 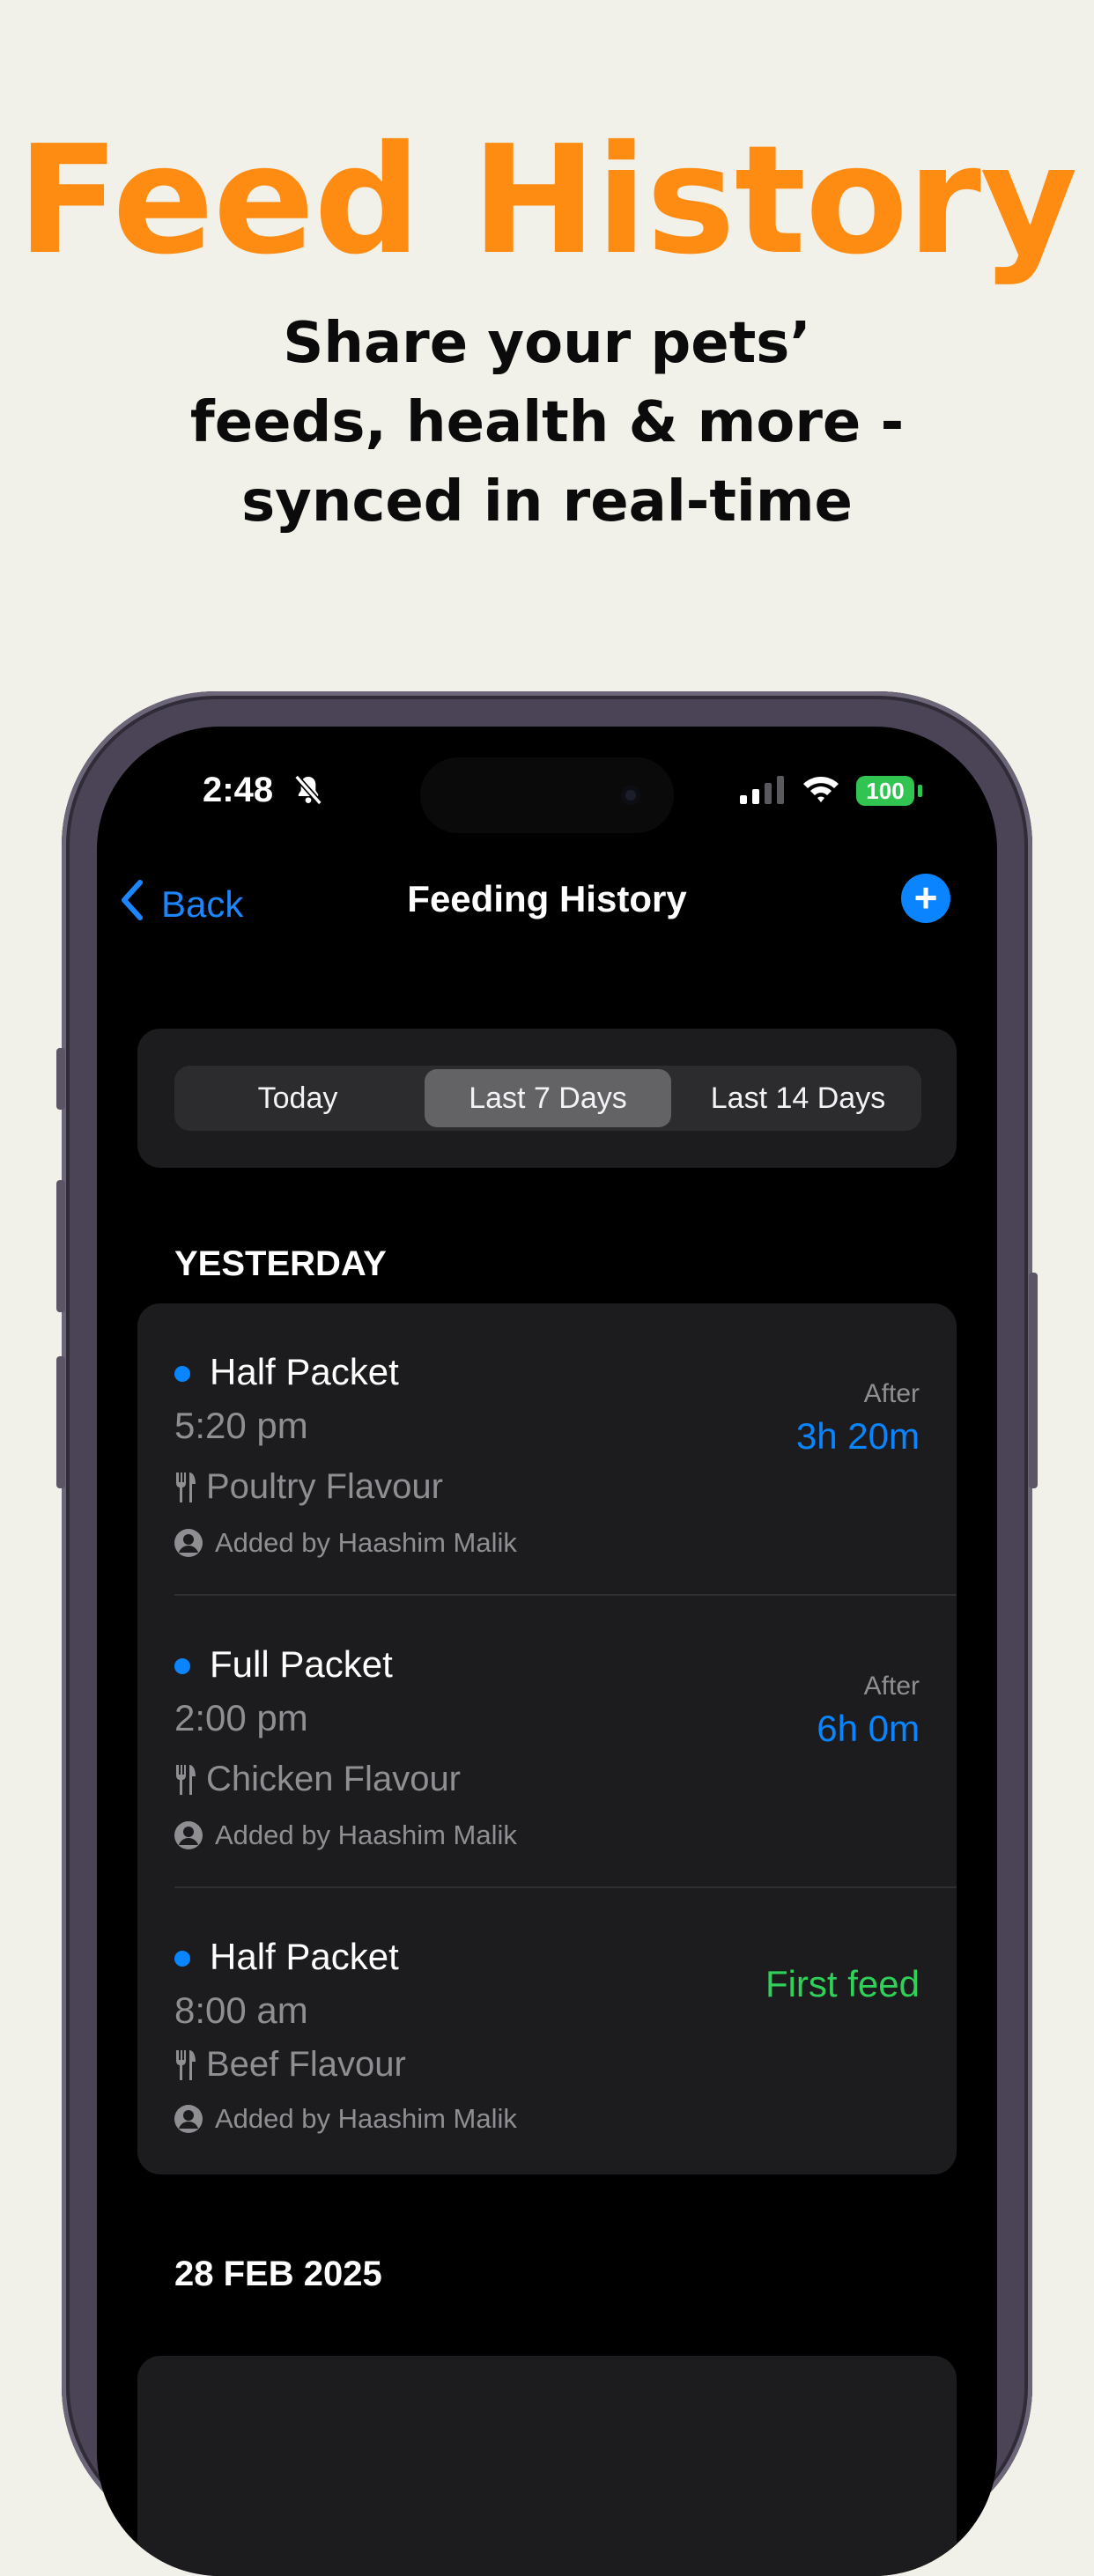 I want to click on entry-time: 8:00 am, so click(x=241, y=2010).